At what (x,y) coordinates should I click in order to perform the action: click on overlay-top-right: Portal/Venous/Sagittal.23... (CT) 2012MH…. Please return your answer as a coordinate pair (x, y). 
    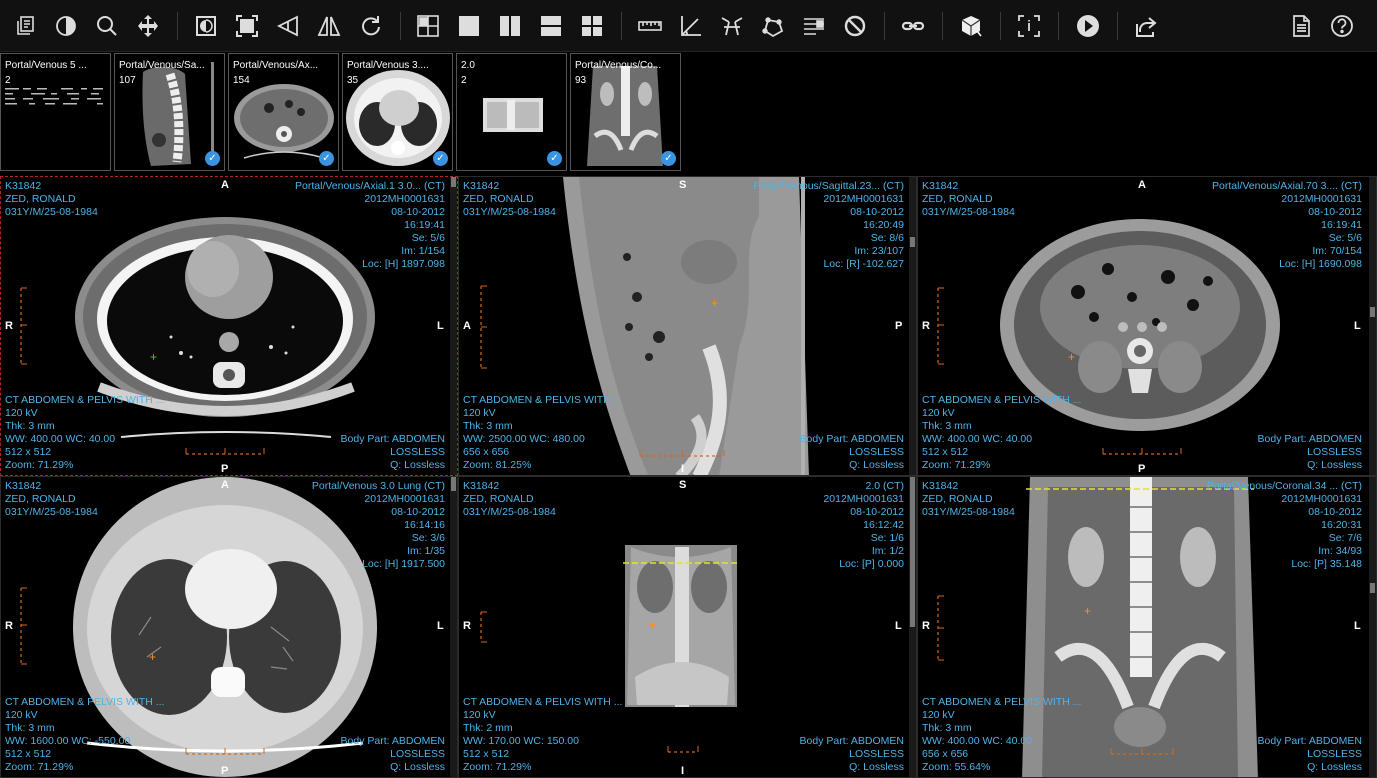
    Looking at the image, I should click on (828, 225).